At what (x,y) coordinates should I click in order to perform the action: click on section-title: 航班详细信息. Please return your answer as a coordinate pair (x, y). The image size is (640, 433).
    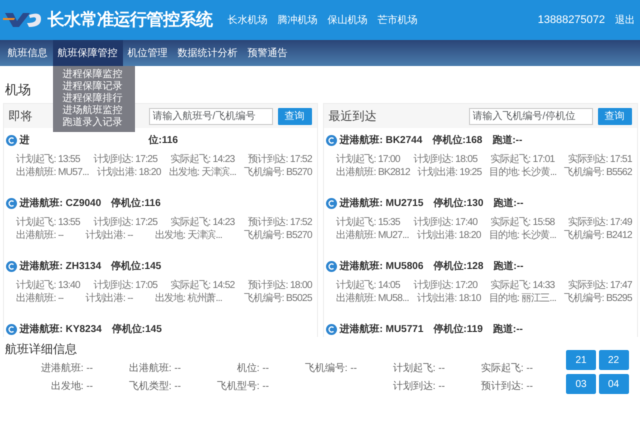
    Looking at the image, I should click on (41, 349).